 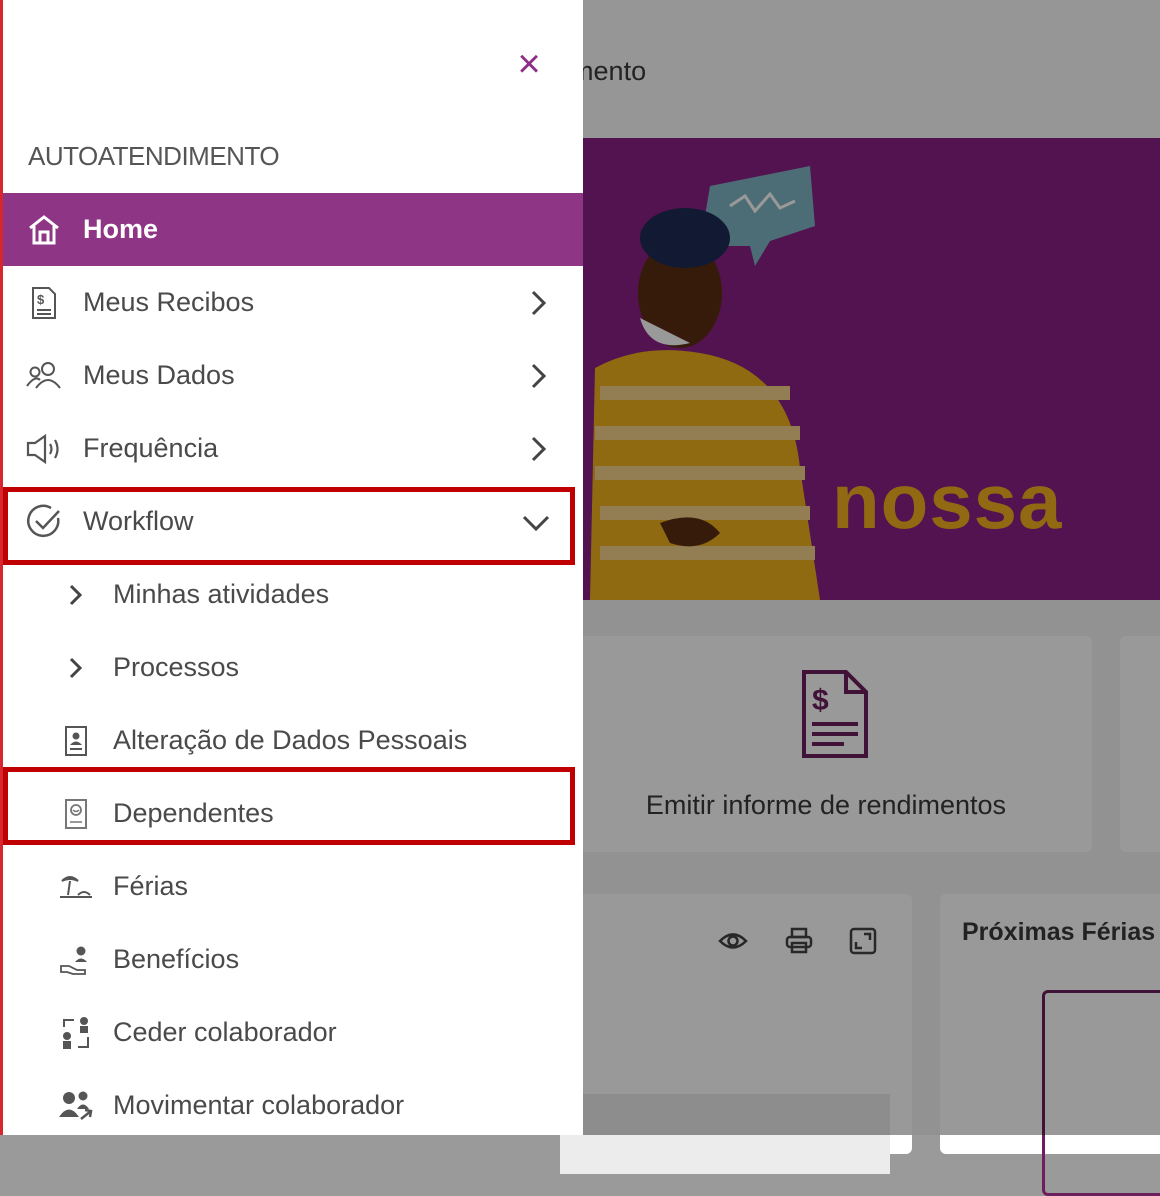 I want to click on people-icon, so click(x=44, y=376).